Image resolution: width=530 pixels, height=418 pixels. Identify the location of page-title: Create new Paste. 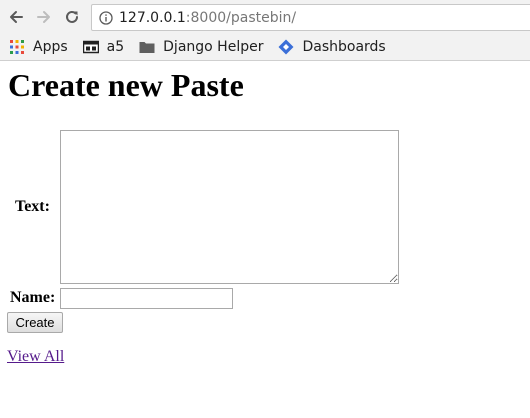
(126, 85).